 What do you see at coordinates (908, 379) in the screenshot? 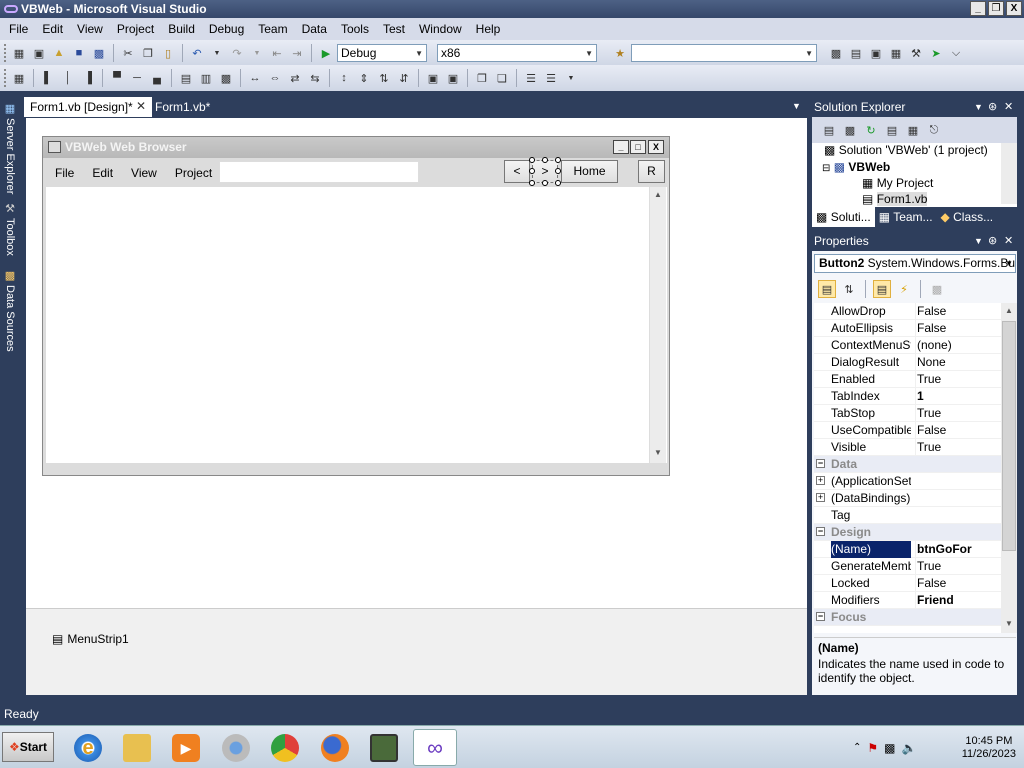
I see `property-row-enabled: Enabled True` at bounding box center [908, 379].